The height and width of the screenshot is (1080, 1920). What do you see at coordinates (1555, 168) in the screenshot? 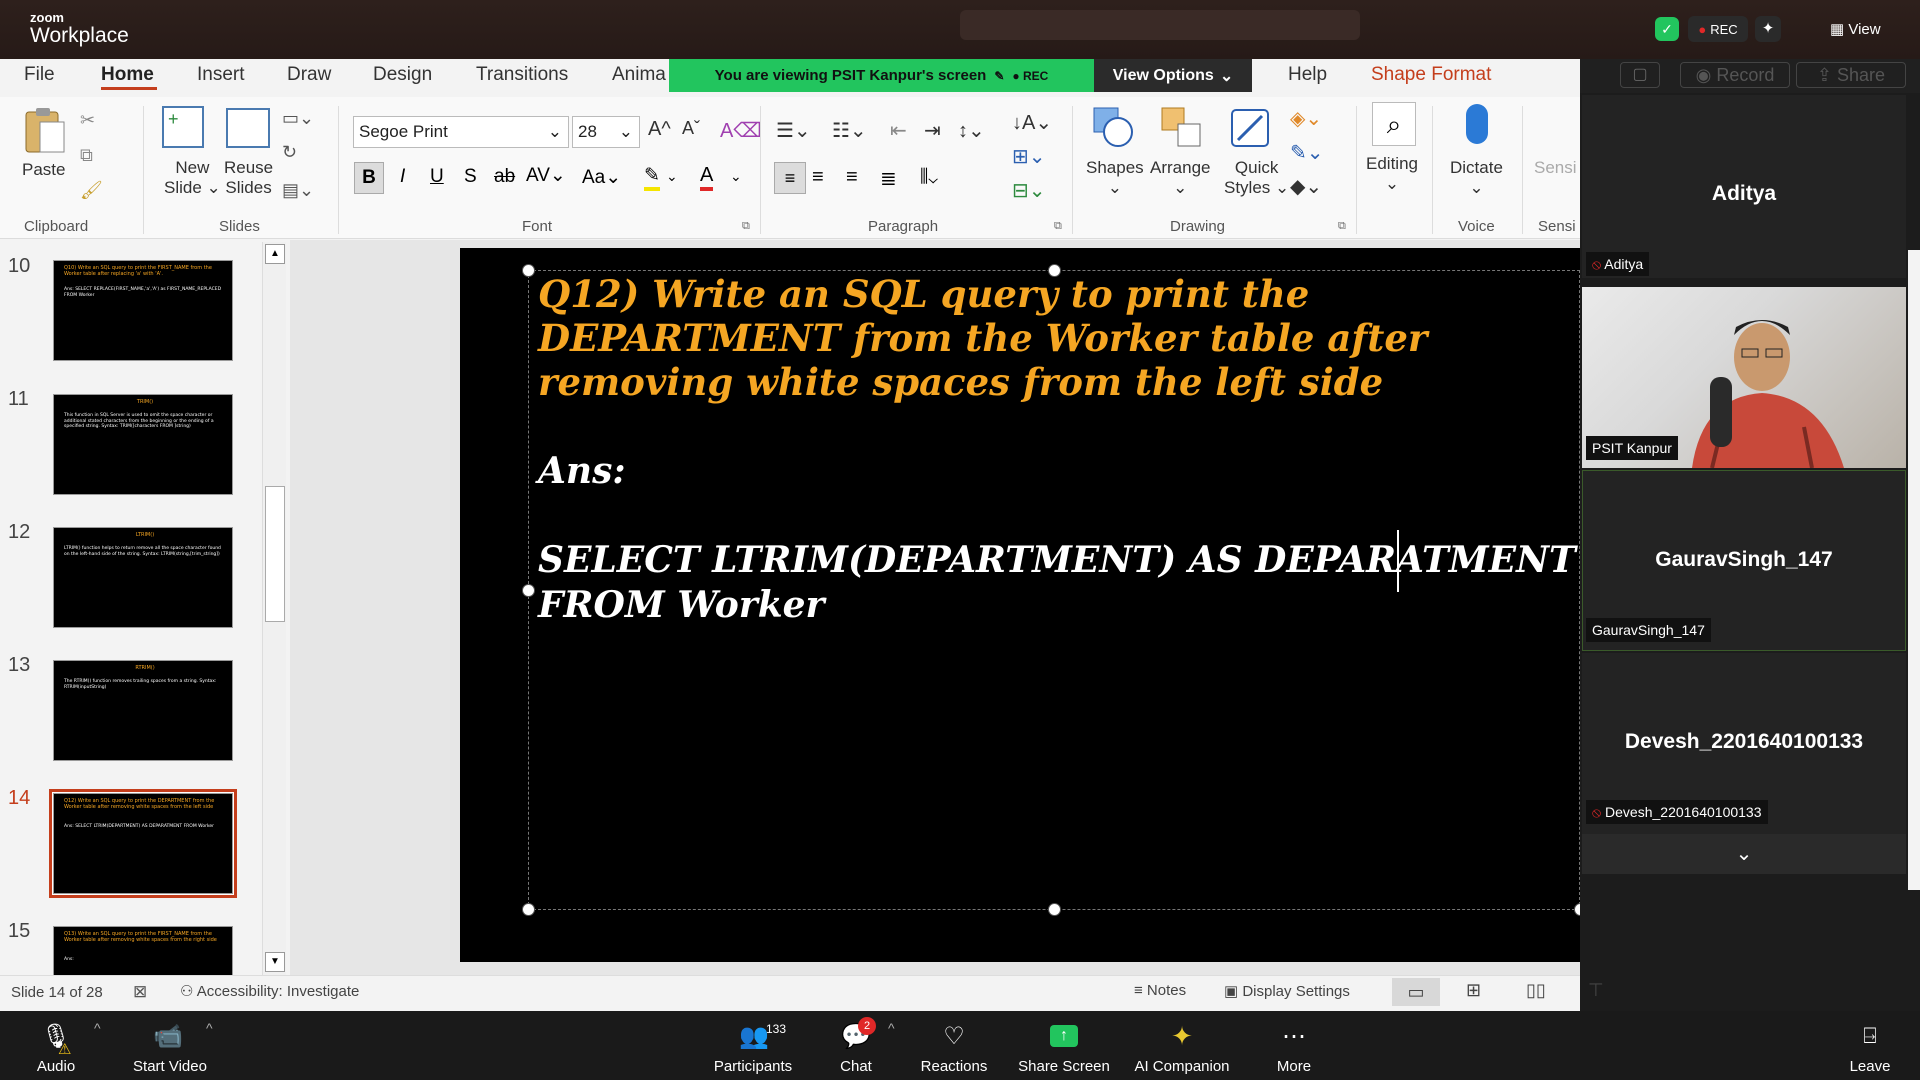
I see `sensitivity-button: Sensi` at bounding box center [1555, 168].